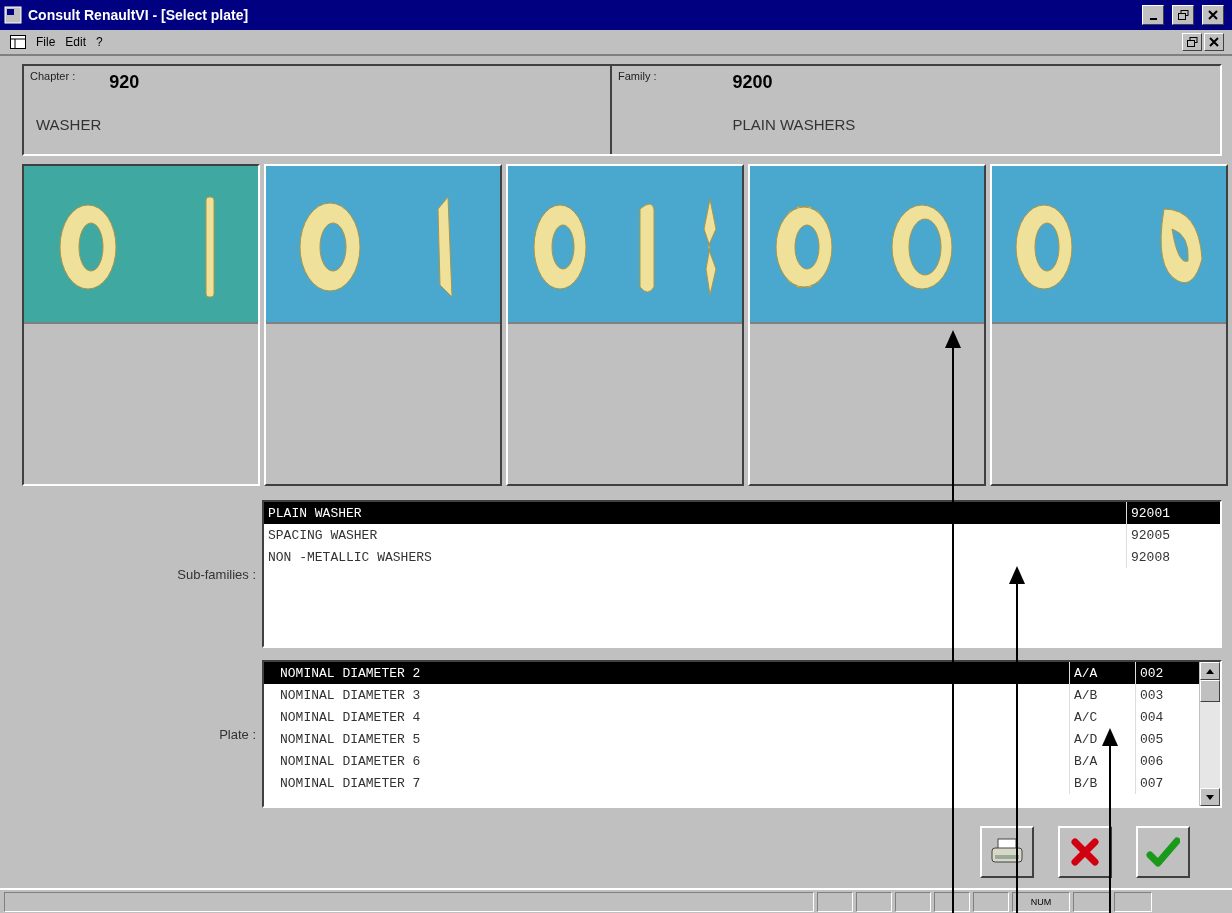  What do you see at coordinates (53, 77) in the screenshot?
I see `field-label: Chapter :` at bounding box center [53, 77].